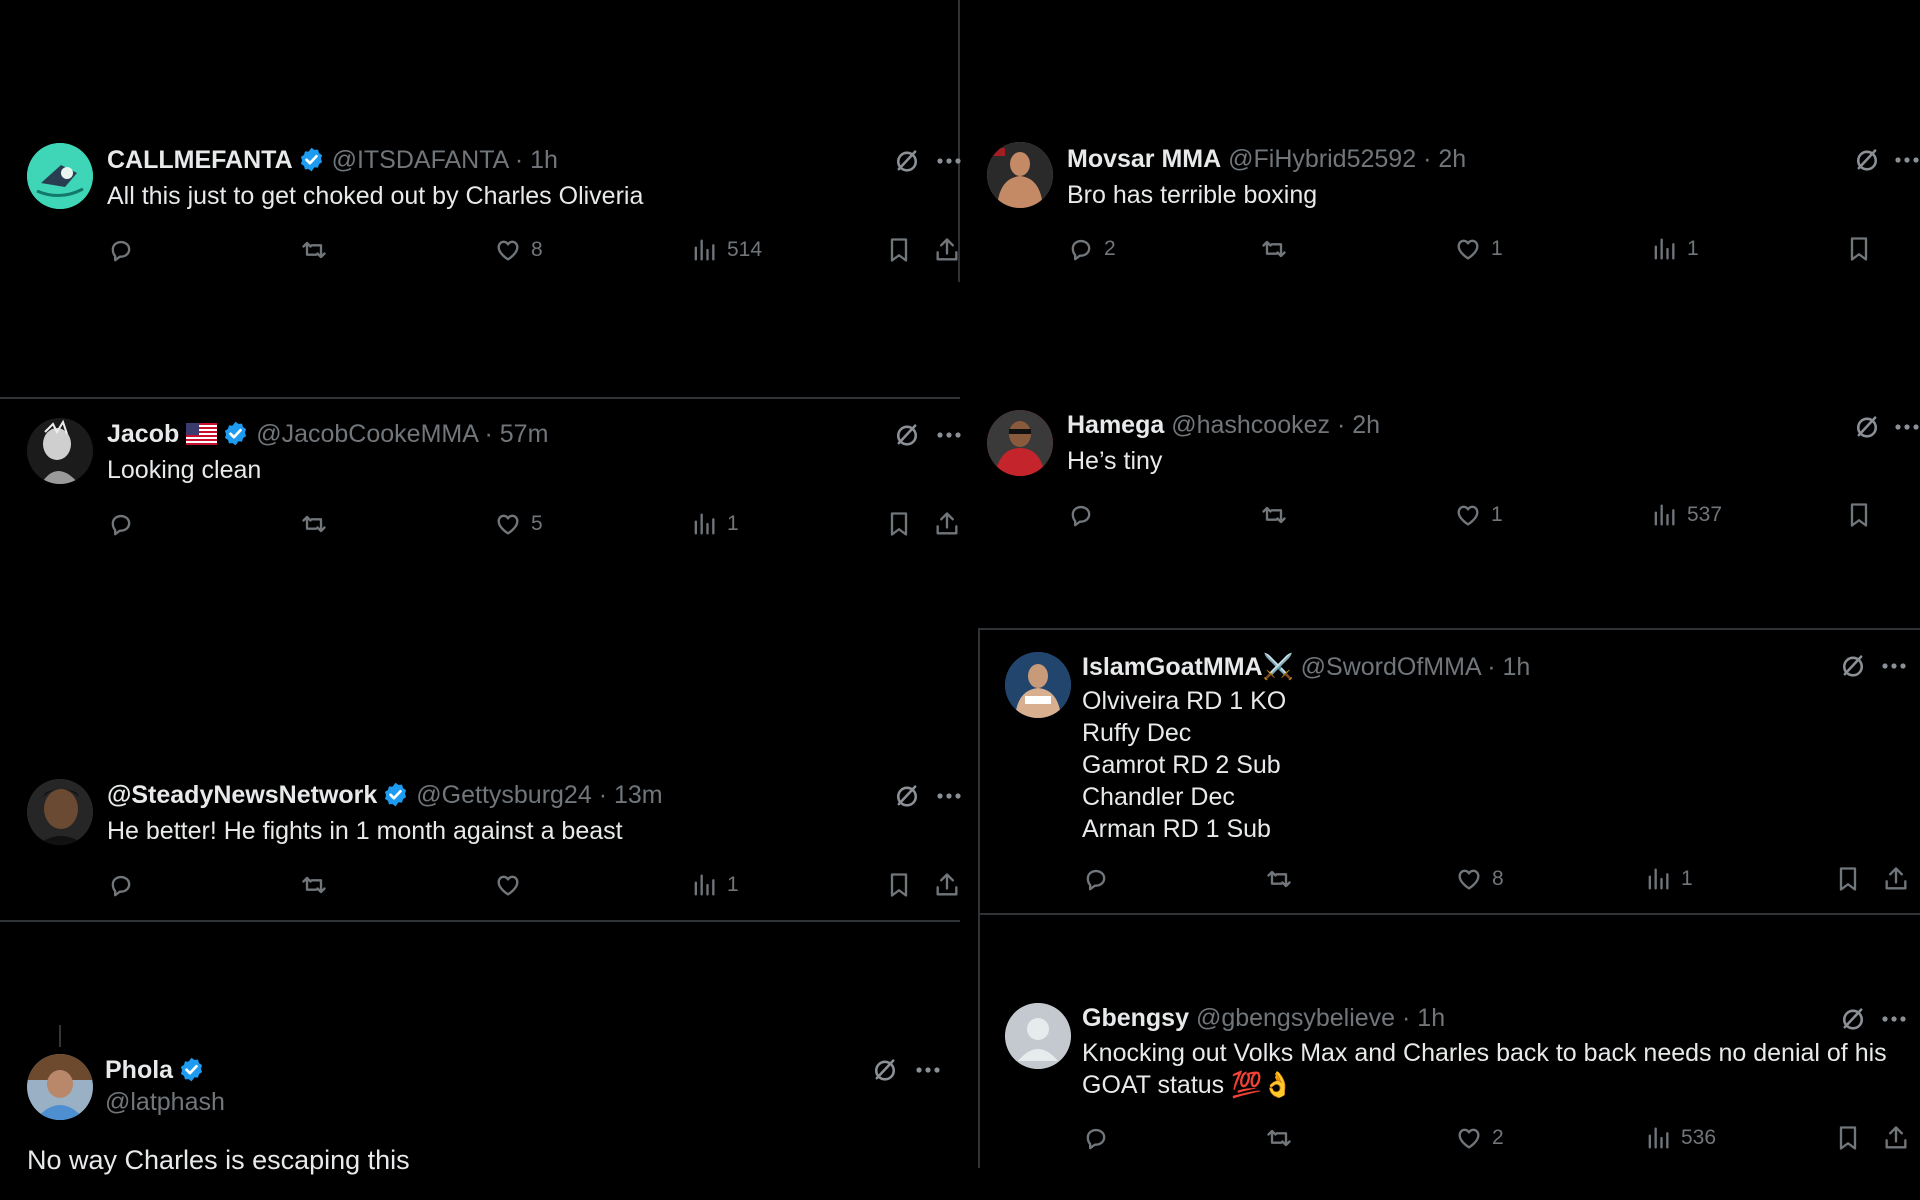 The width and height of the screenshot is (1920, 1200). Describe the element at coordinates (165, 1102) in the screenshot. I see `handle: @latphash` at that location.